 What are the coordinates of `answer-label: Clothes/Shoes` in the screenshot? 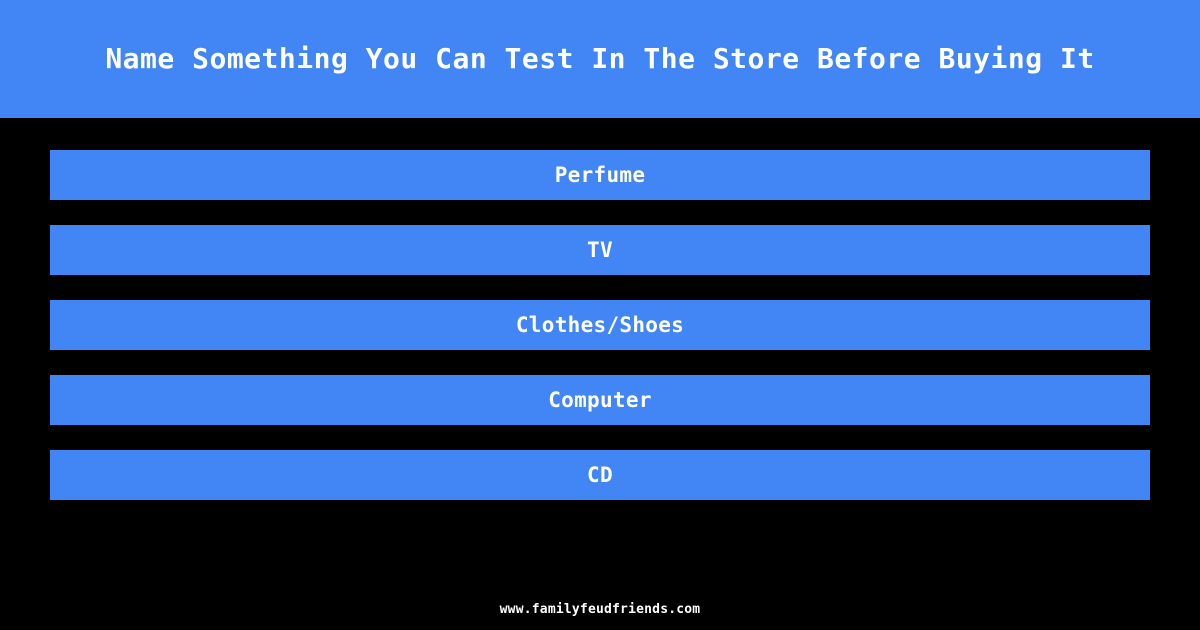 It's located at (600, 324).